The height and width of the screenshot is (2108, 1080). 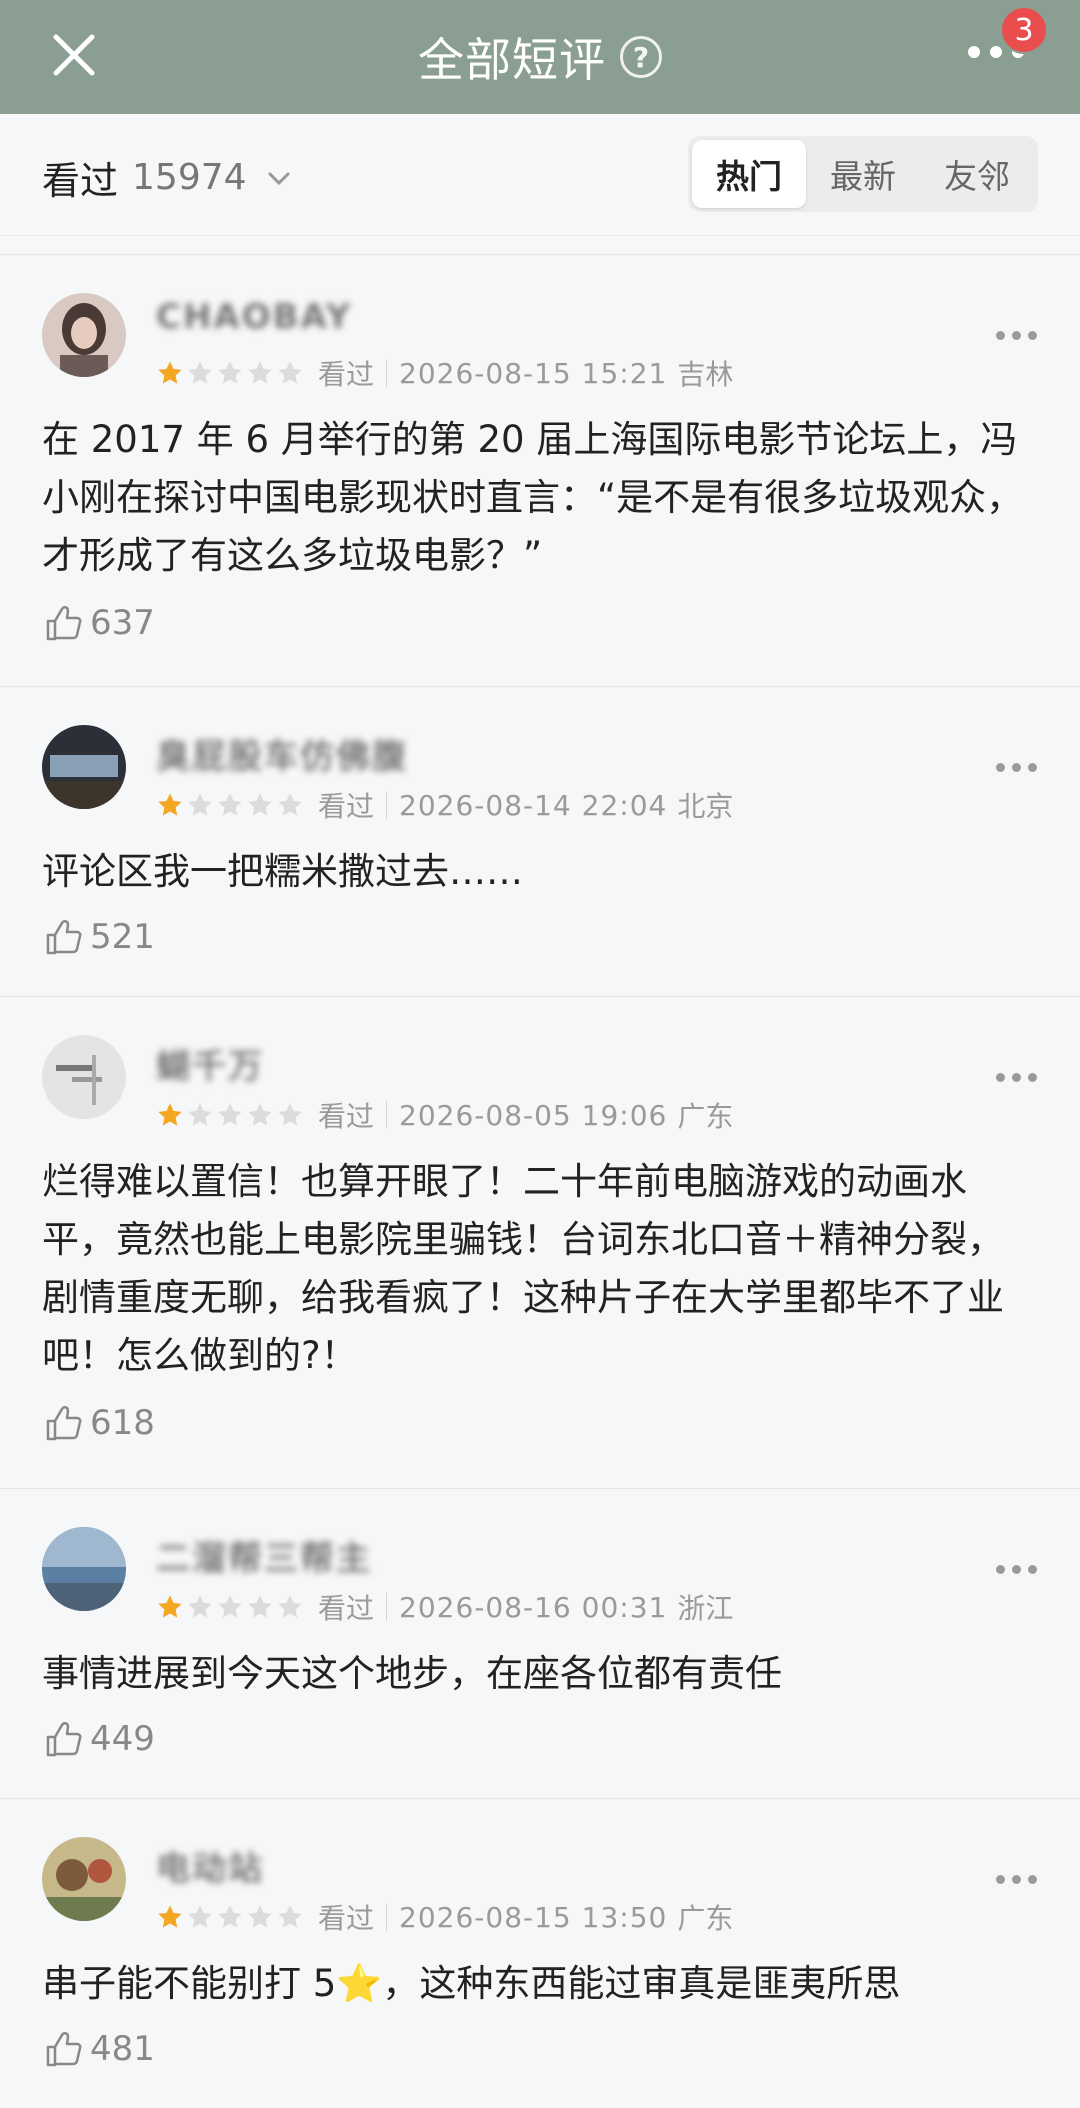 What do you see at coordinates (80, 181) in the screenshot?
I see `watched-label: 看过` at bounding box center [80, 181].